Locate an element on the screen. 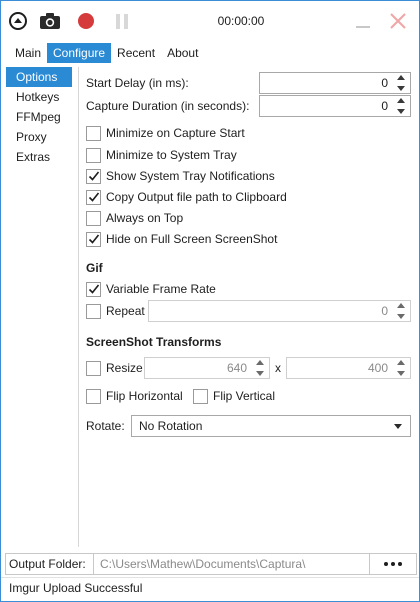  more-icon is located at coordinates (386, 564).